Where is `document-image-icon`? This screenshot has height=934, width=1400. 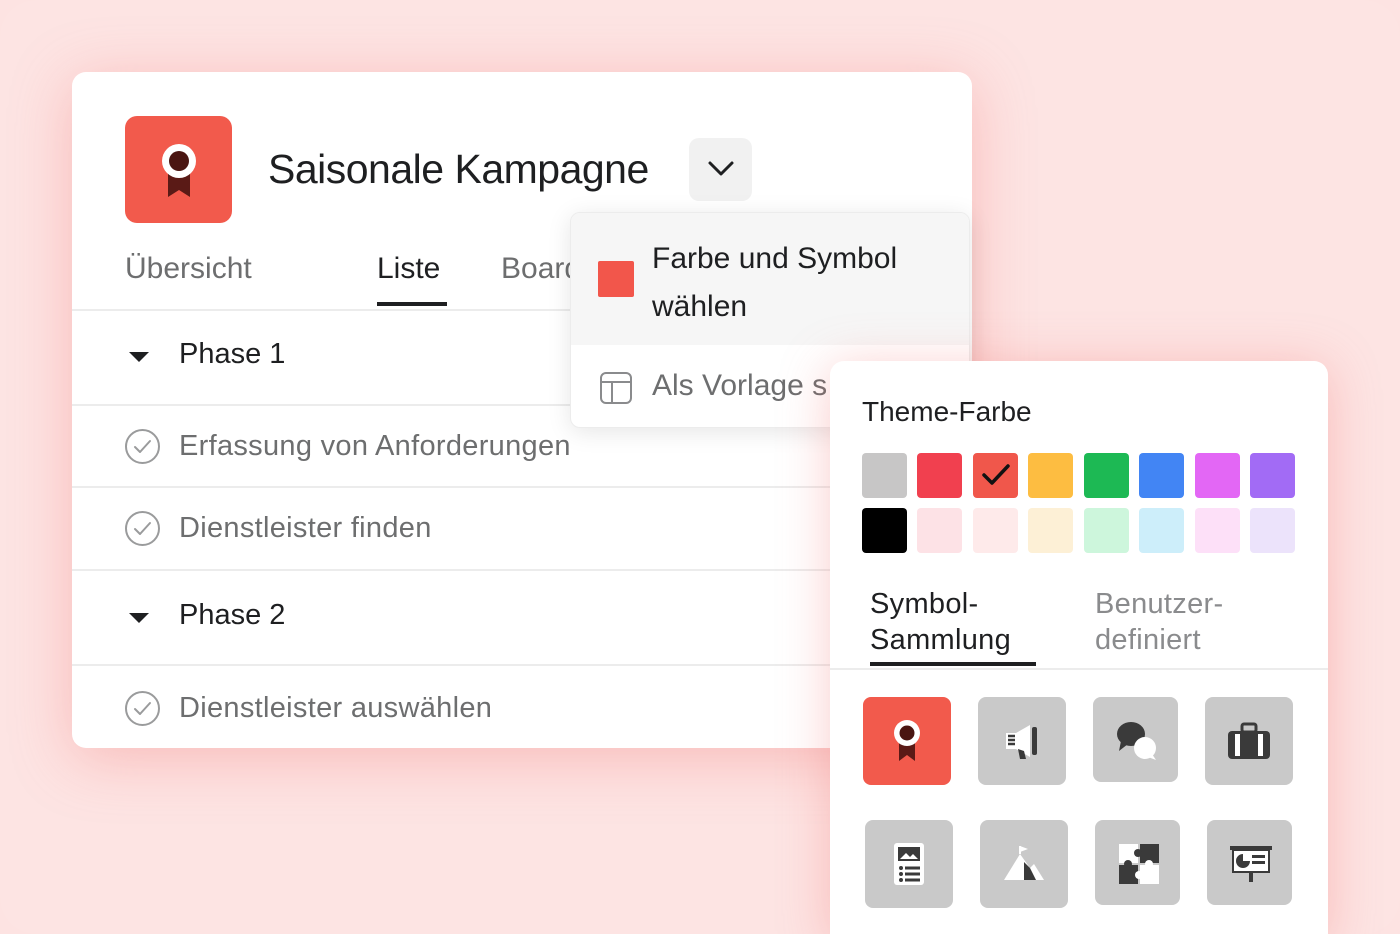
document-image-icon is located at coordinates (909, 864).